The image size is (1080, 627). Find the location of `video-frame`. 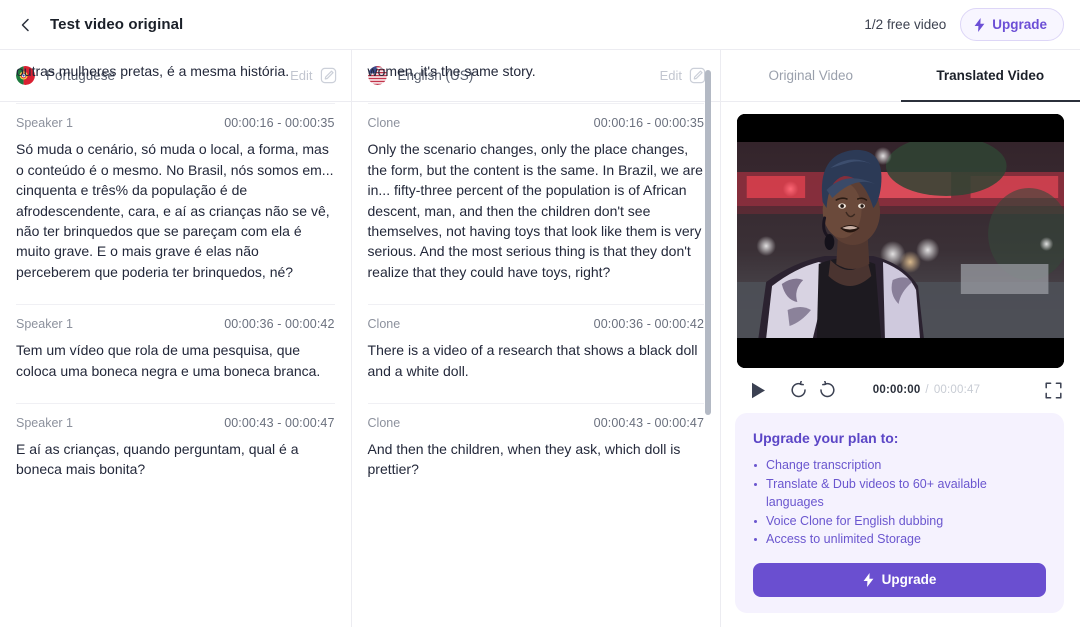

video-frame is located at coordinates (900, 241).